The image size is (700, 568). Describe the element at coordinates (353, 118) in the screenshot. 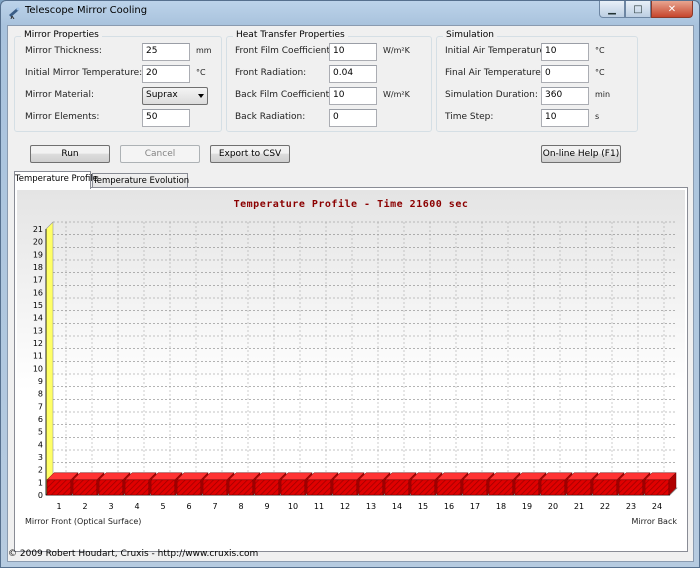

I see `back-radiation-input: 0` at that location.